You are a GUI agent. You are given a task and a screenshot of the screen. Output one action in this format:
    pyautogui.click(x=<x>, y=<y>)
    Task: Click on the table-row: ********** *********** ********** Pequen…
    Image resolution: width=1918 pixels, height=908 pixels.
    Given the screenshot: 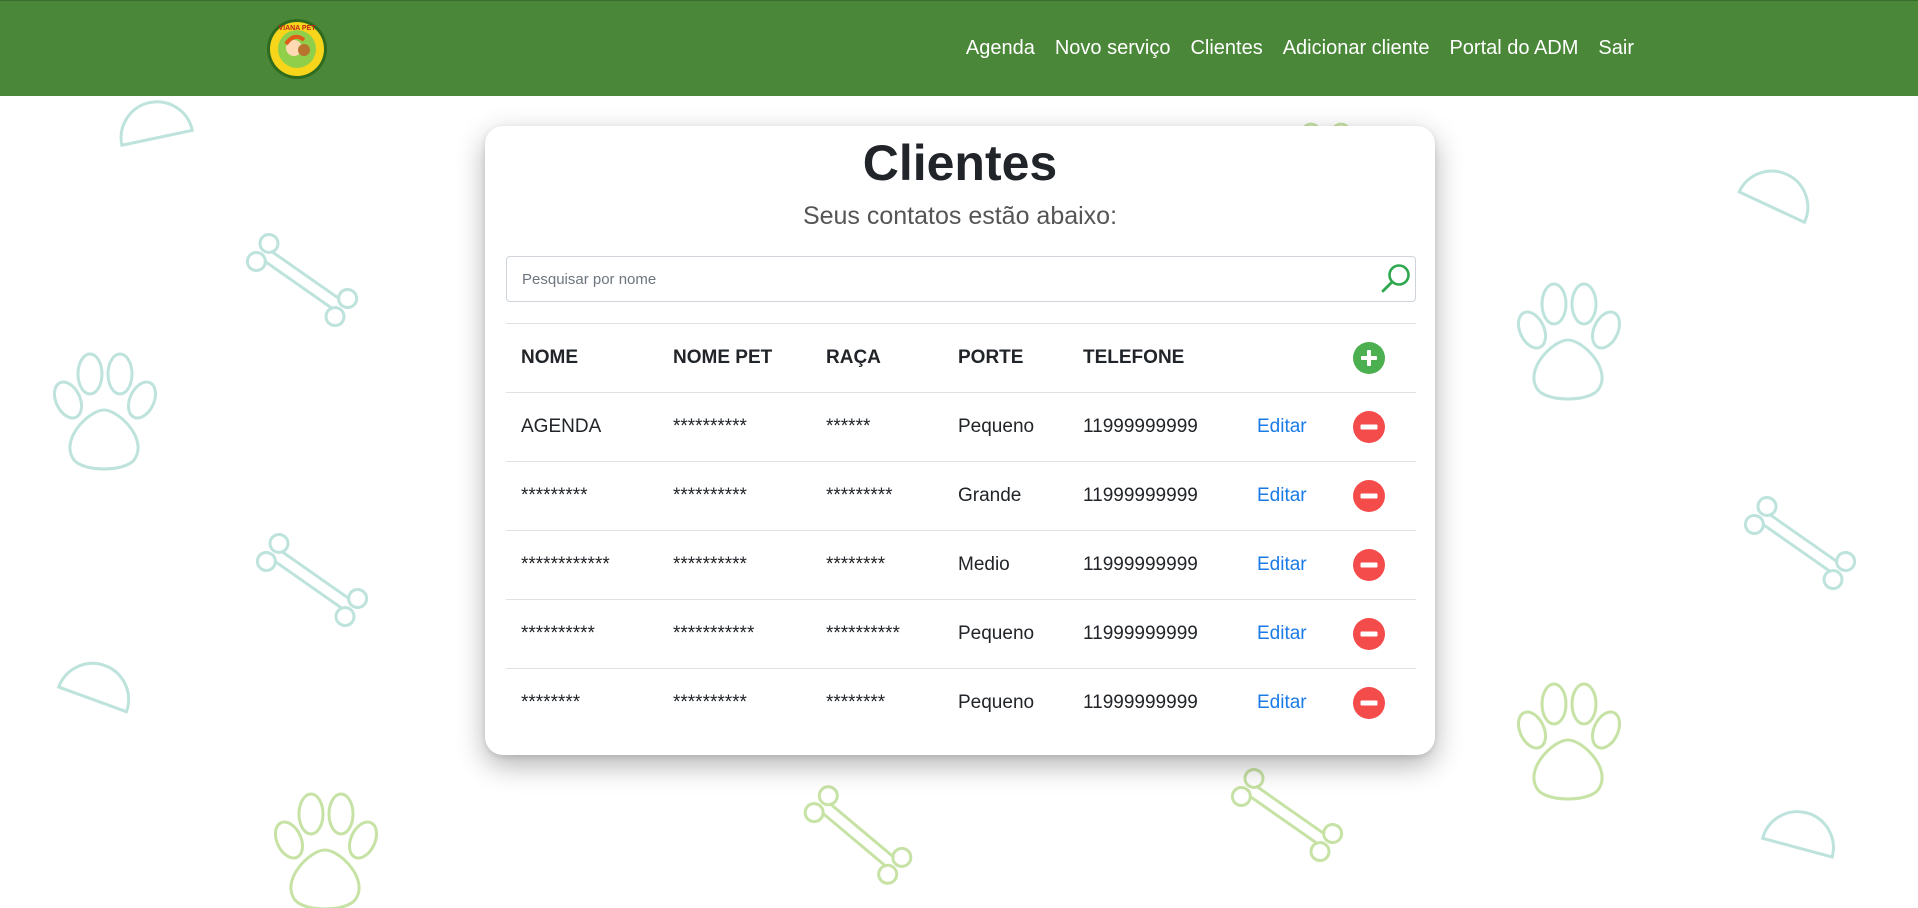 What is the action you would take?
    pyautogui.click(x=961, y=634)
    